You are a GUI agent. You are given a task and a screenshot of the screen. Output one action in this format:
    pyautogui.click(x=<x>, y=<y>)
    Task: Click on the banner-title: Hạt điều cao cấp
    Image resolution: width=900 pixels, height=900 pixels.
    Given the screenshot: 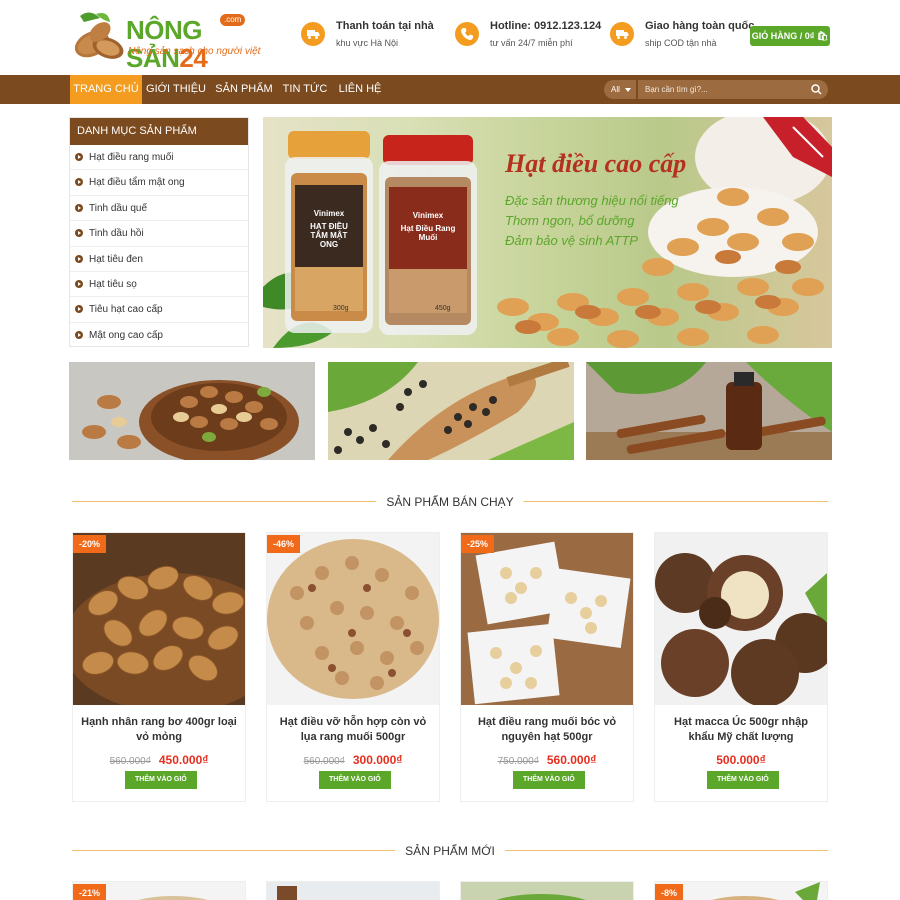 What is the action you would take?
    pyautogui.click(x=596, y=163)
    